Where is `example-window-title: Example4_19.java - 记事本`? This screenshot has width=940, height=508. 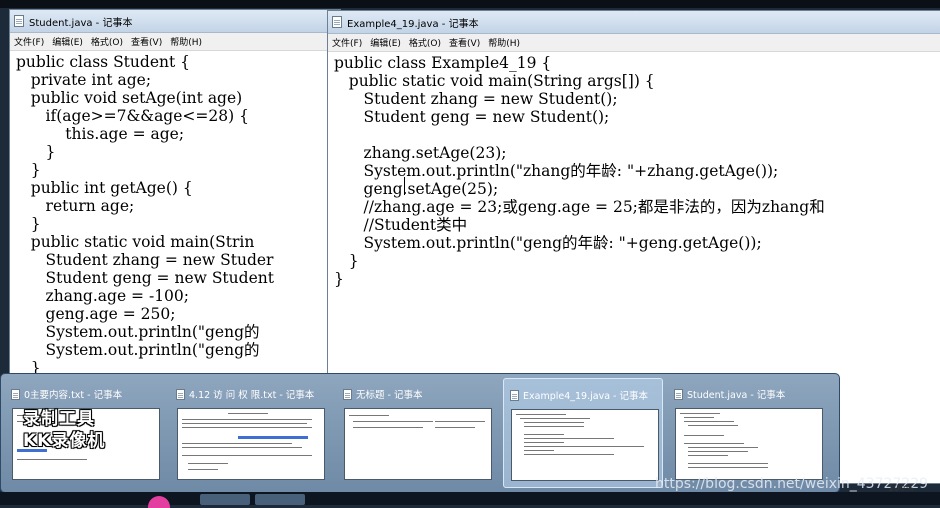
example-window-title: Example4_19.java - 记事本 is located at coordinates (413, 24).